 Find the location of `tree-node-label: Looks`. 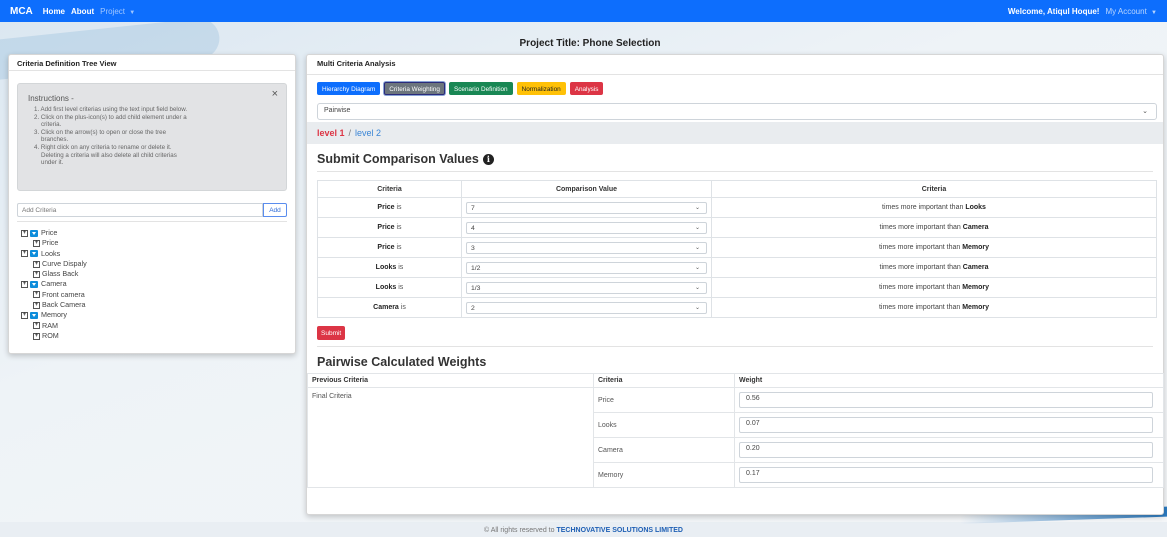

tree-node-label: Looks is located at coordinates (50, 254).